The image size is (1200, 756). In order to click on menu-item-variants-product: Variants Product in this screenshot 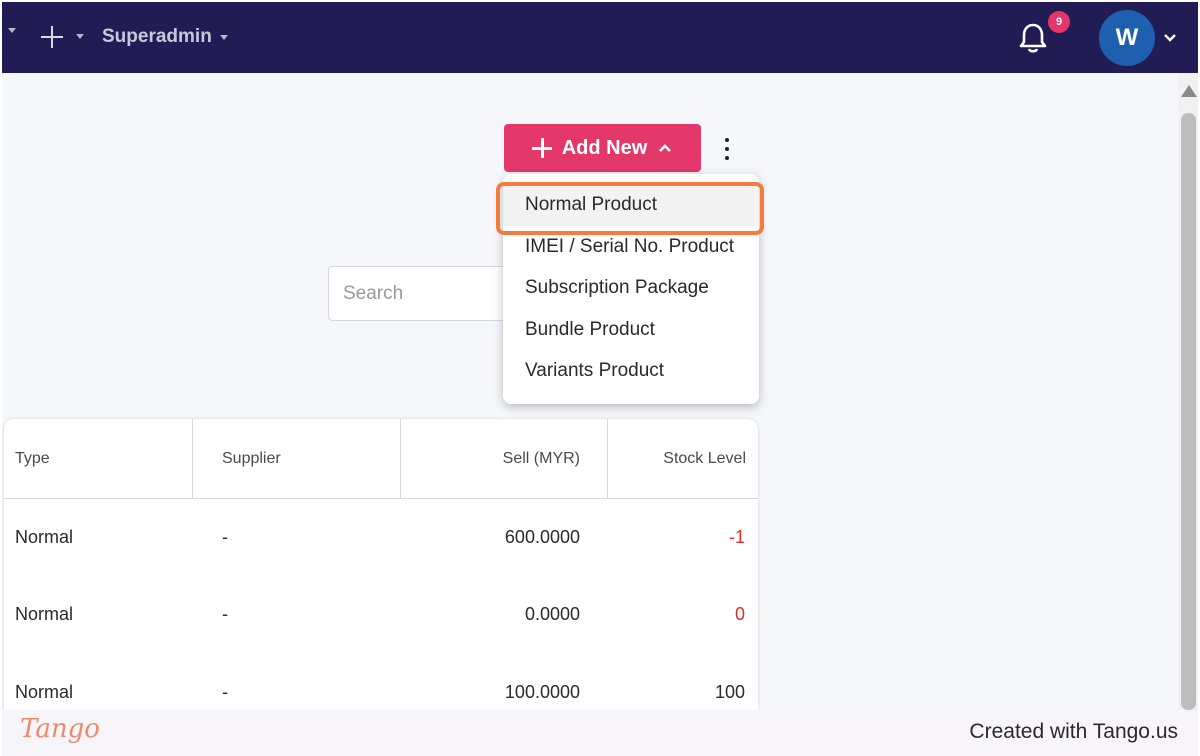, I will do `click(631, 371)`.